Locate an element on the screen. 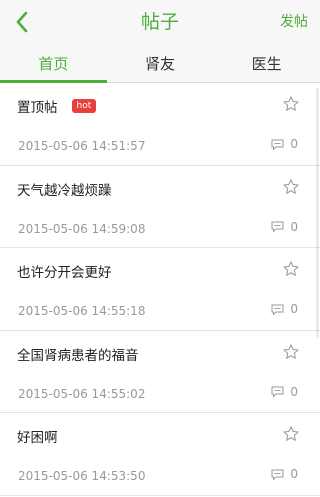 This screenshot has width=320, height=497. tab-kidney-friends-label: 肾友 is located at coordinates (160, 64).